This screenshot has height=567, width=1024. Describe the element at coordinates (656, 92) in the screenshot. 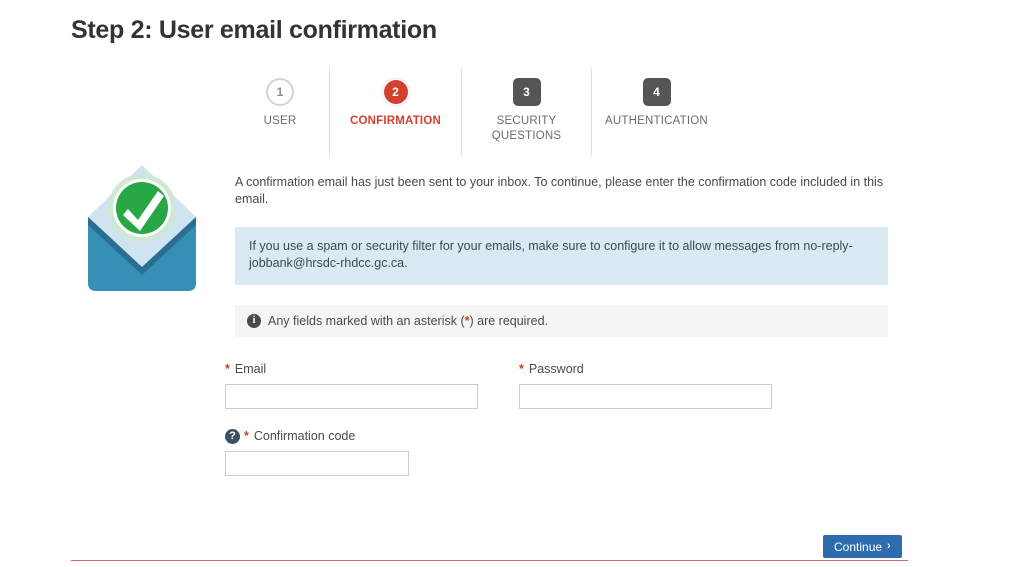

I see `step-4-marker-icon: 4` at that location.